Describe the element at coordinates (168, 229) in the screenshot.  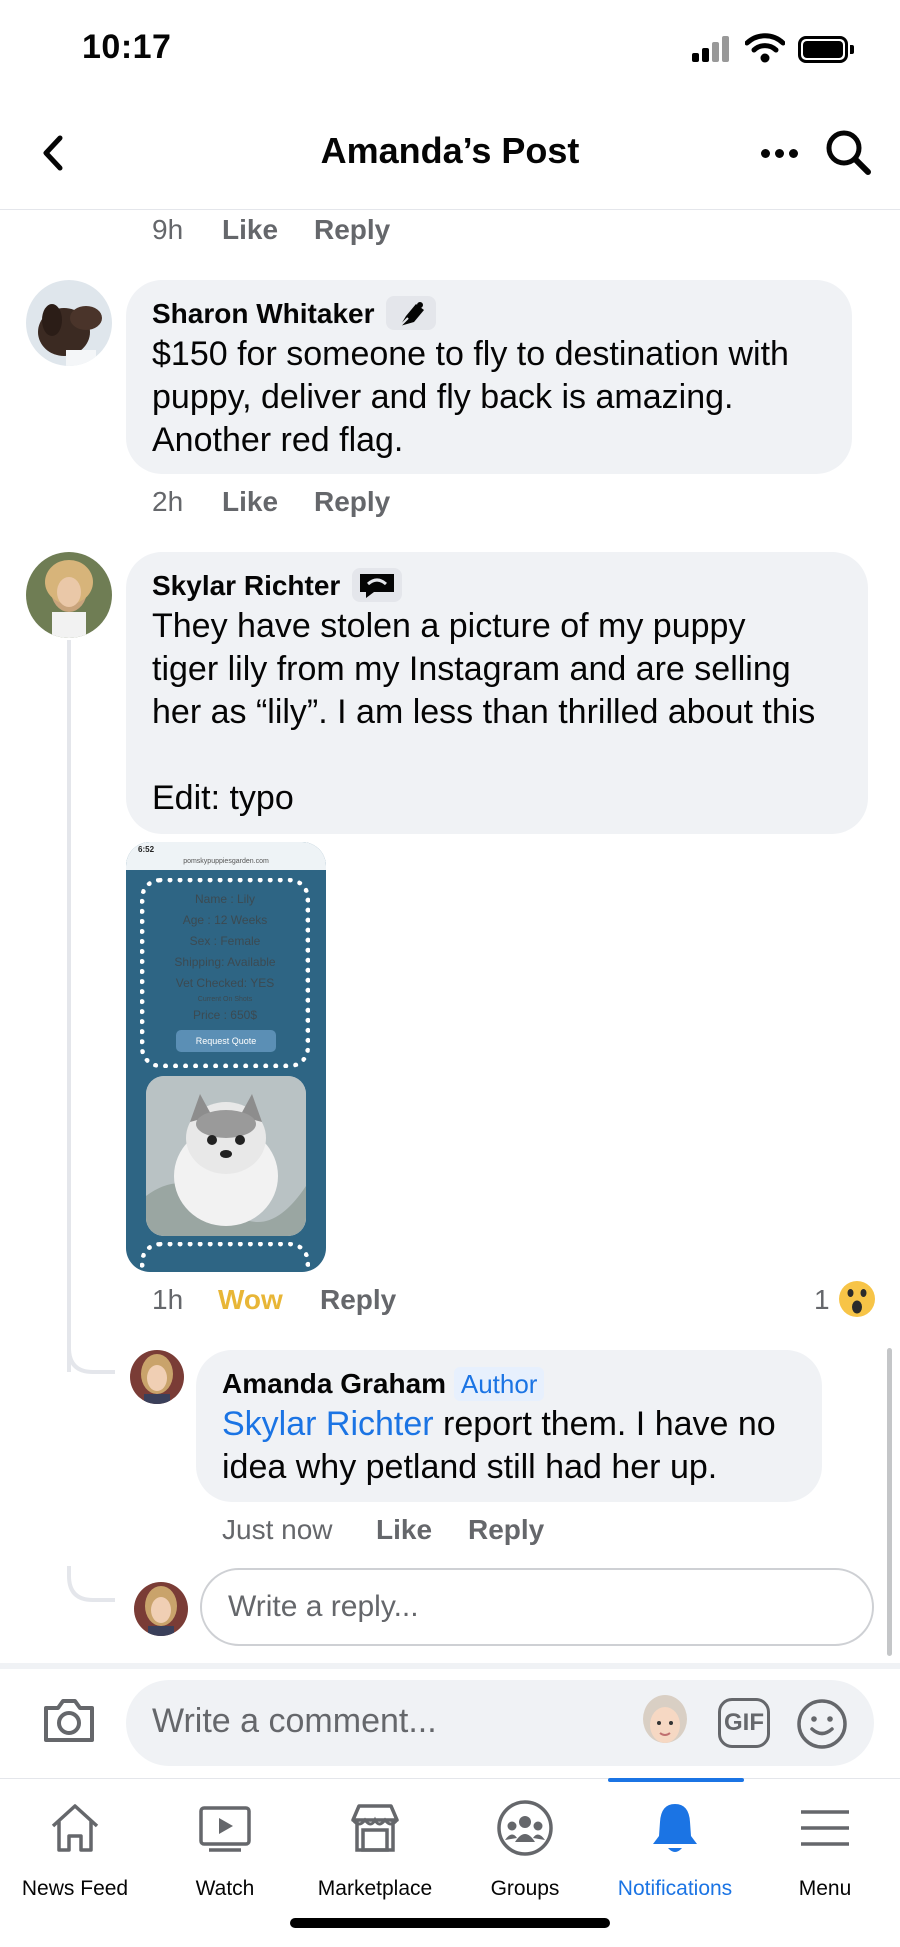
I see `comment-timestamp: 9h` at that location.